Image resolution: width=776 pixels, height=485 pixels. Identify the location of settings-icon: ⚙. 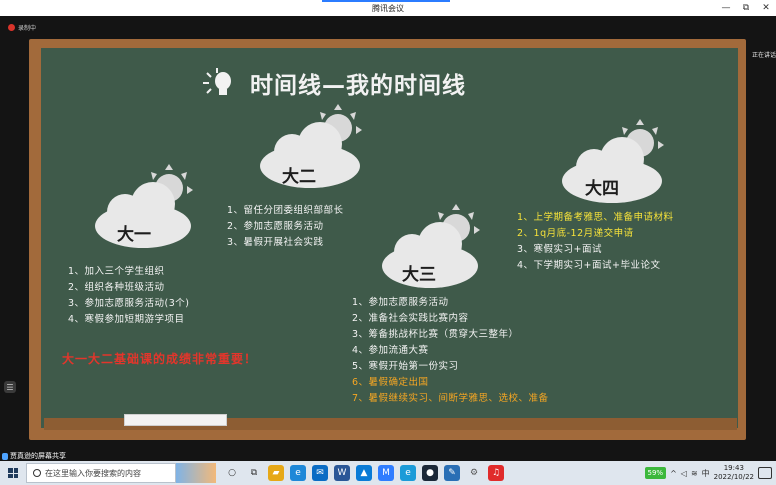
(474, 473).